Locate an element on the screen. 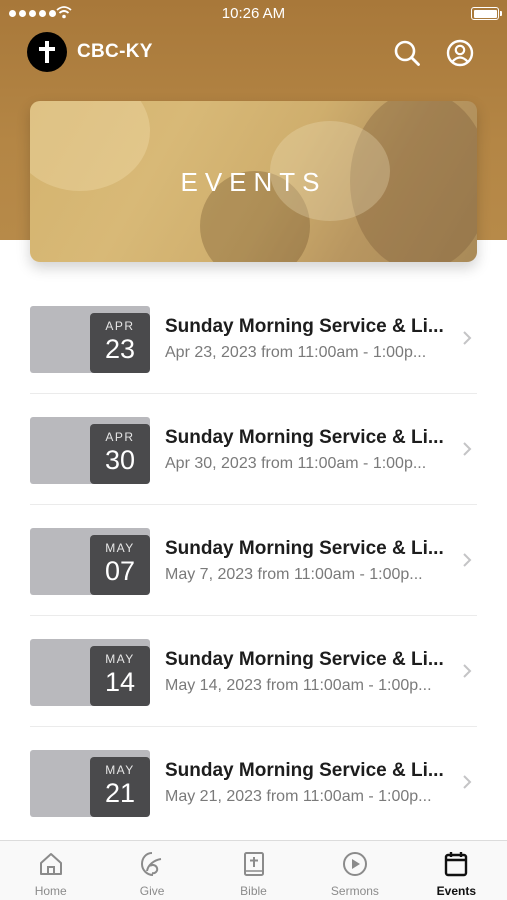 Image resolution: width=507 pixels, height=900 pixels. app-title: CBC-KY is located at coordinates (115, 51).